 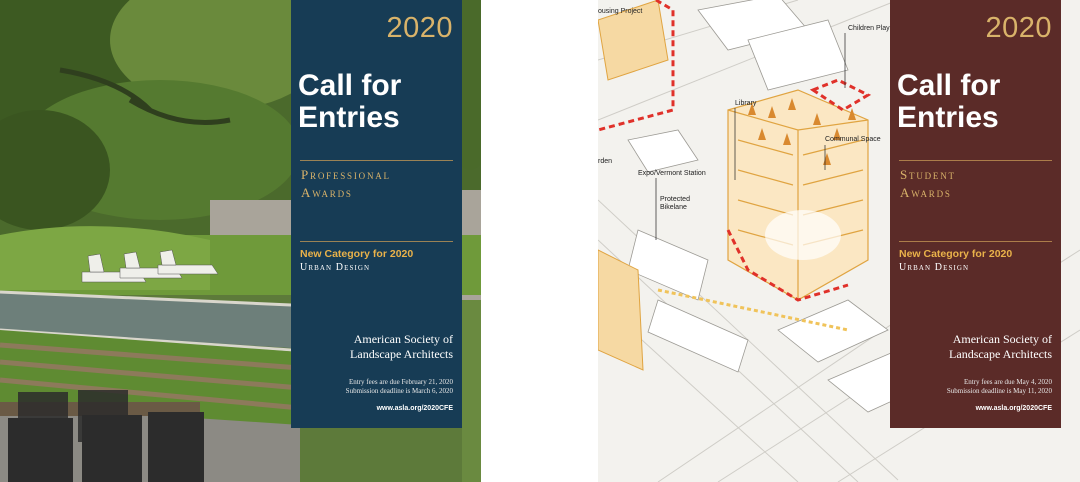 What do you see at coordinates (672, 173) in the screenshot?
I see `station-label: Expo/Vermont Station` at bounding box center [672, 173].